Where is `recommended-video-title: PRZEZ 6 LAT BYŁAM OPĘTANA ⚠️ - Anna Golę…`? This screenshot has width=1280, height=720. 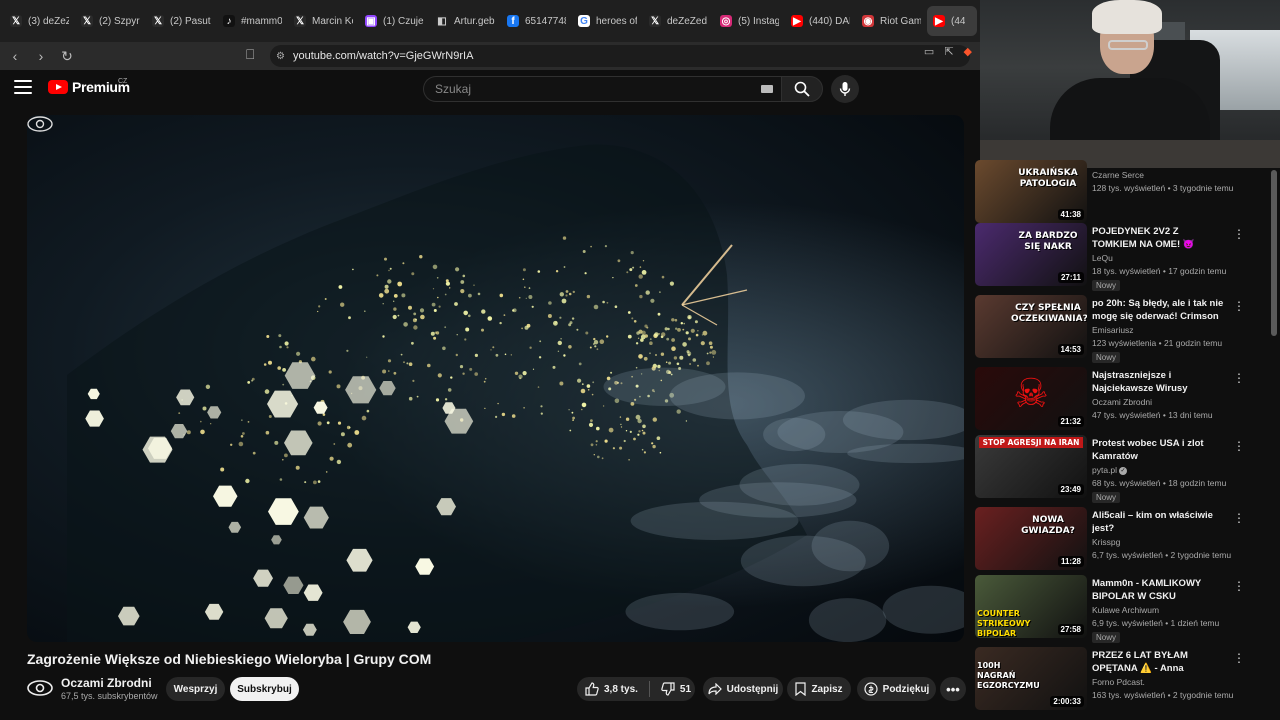 recommended-video-title: PRZEZ 6 LAT BYŁAM OPĘTANA ⚠️ - Anna Golę… is located at coordinates (1158, 662).